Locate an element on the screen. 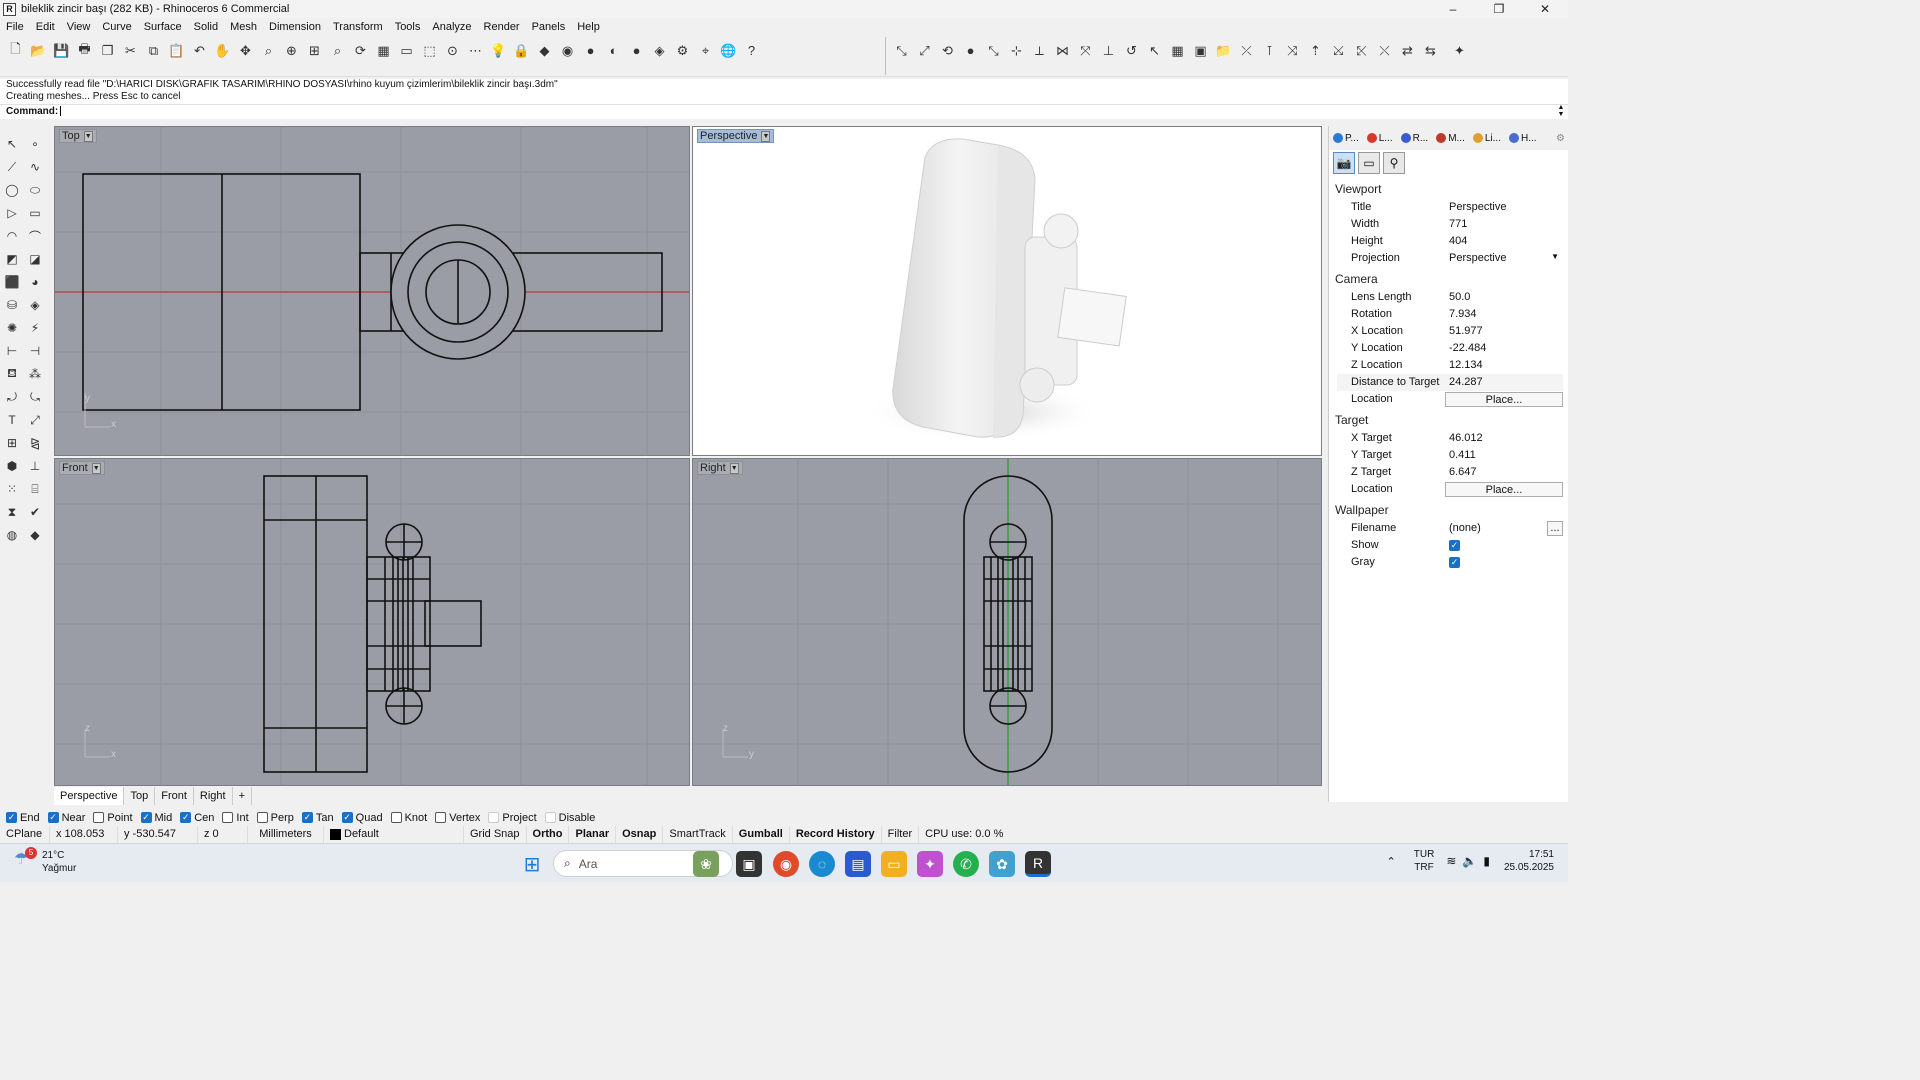 This screenshot has height=1080, width=1920. rhino-taskbar-icon: R is located at coordinates (1038, 864).